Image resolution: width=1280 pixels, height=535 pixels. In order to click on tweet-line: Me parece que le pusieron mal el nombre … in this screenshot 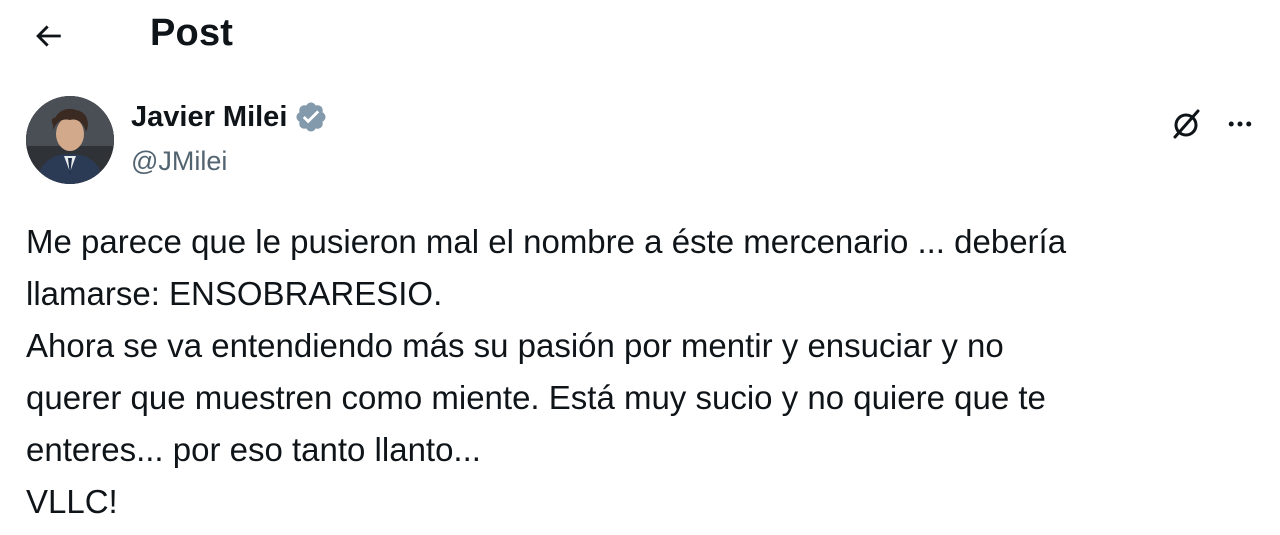, I will do `click(546, 241)`.